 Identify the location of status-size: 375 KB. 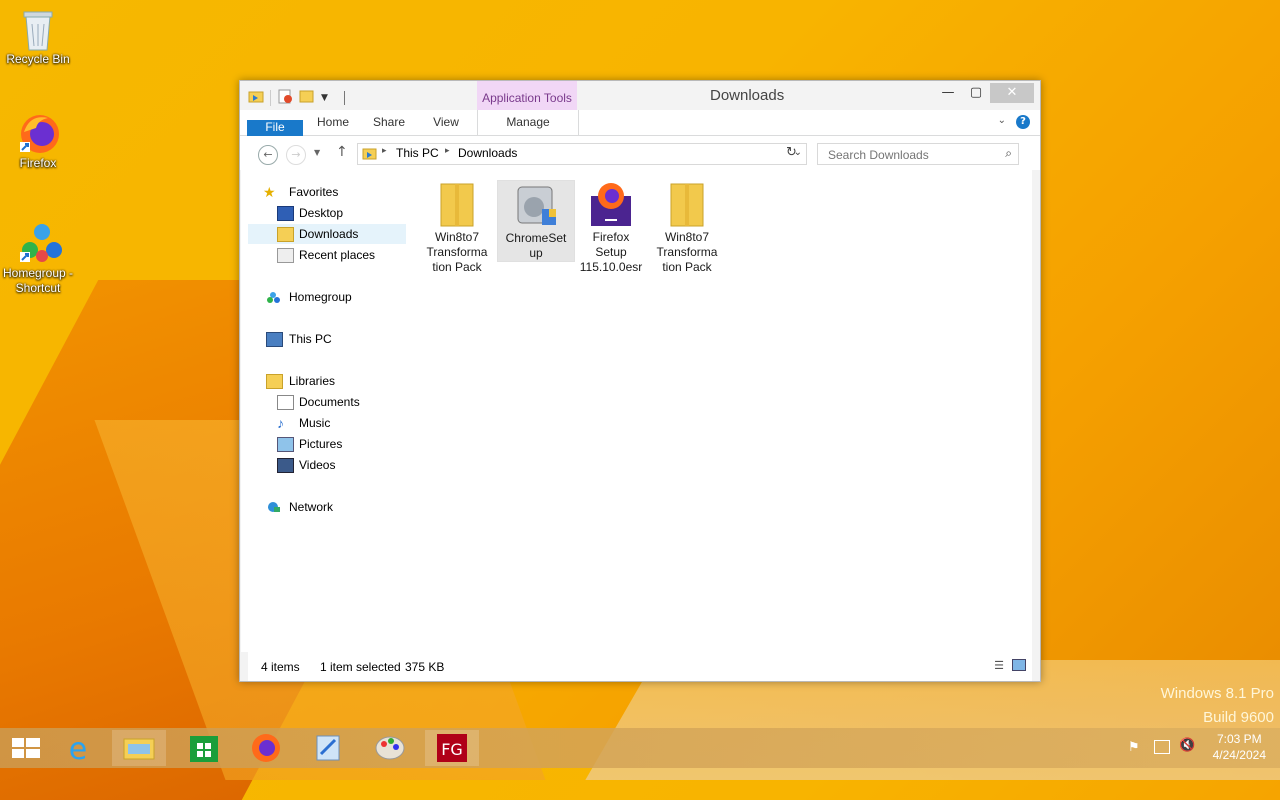
(425, 667).